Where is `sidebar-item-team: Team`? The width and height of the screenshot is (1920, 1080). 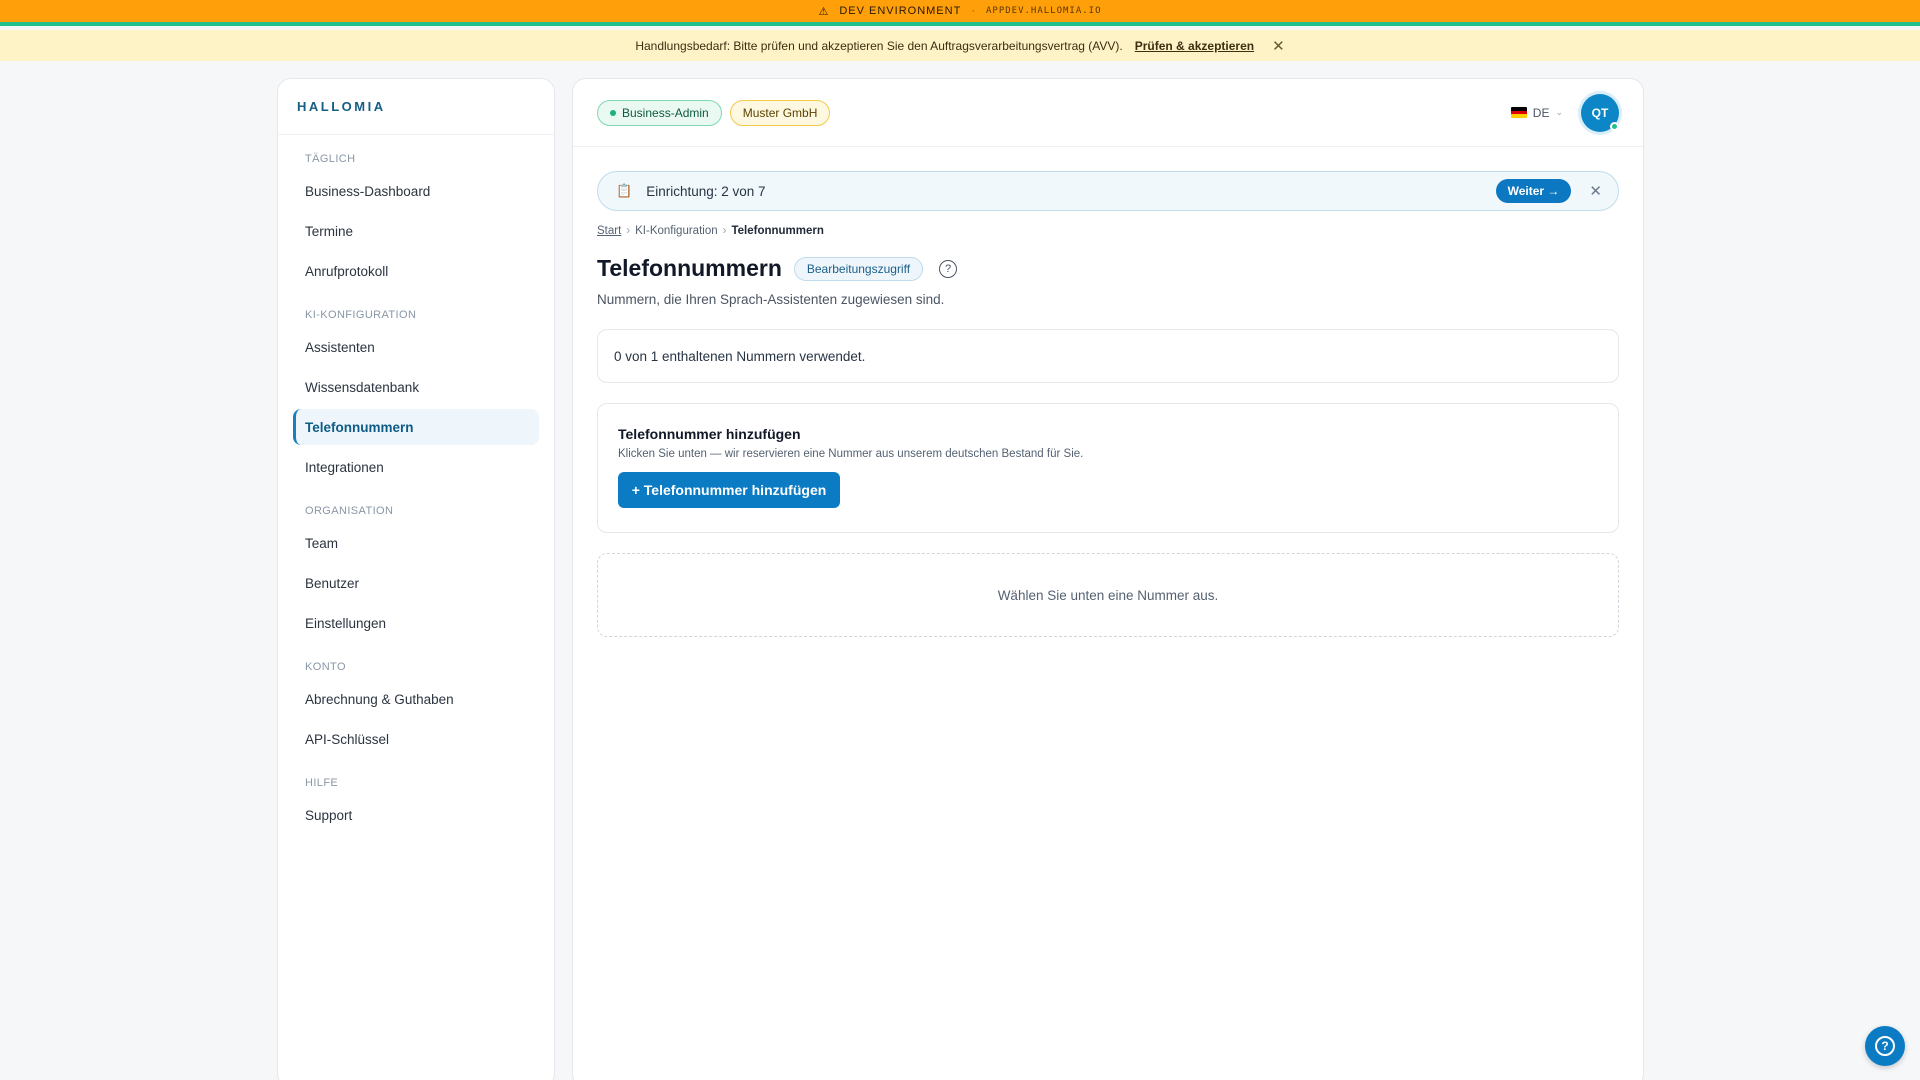
sidebar-item-team: Team is located at coordinates (416, 543).